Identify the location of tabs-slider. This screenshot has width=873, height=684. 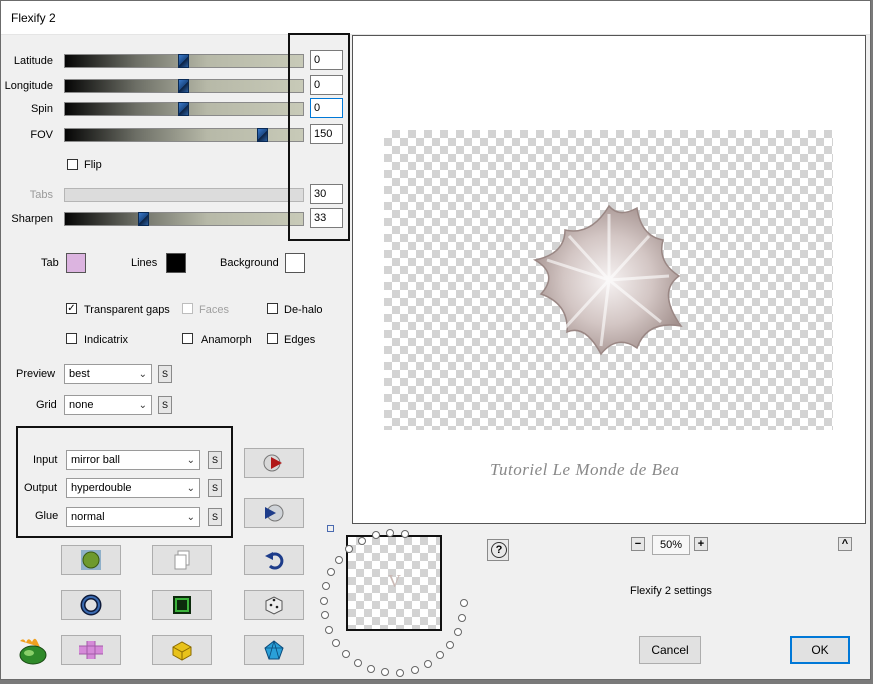
(184, 195).